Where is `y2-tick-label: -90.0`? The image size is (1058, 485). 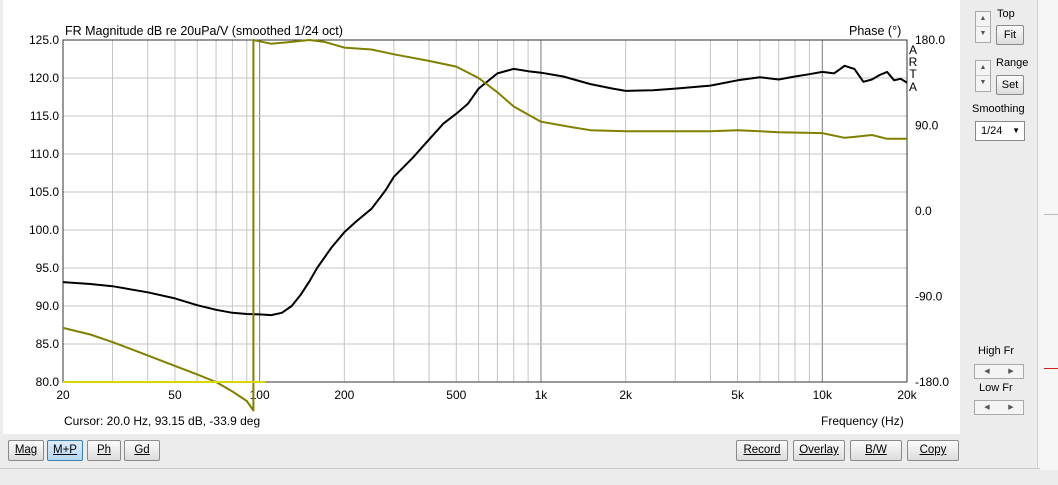
y2-tick-label: -90.0 is located at coordinates (929, 297).